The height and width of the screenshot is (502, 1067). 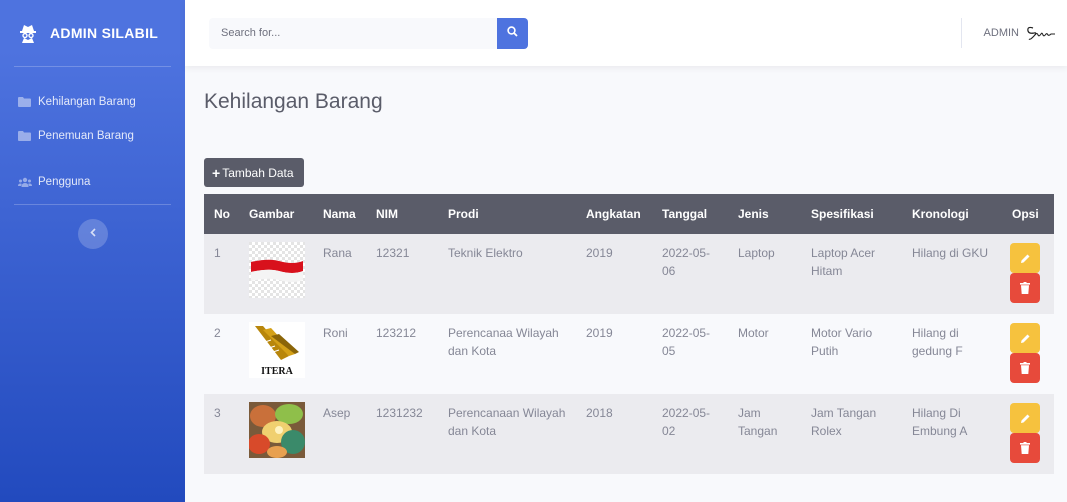 What do you see at coordinates (293, 101) in the screenshot?
I see `page-title: Kehilangan Barang` at bounding box center [293, 101].